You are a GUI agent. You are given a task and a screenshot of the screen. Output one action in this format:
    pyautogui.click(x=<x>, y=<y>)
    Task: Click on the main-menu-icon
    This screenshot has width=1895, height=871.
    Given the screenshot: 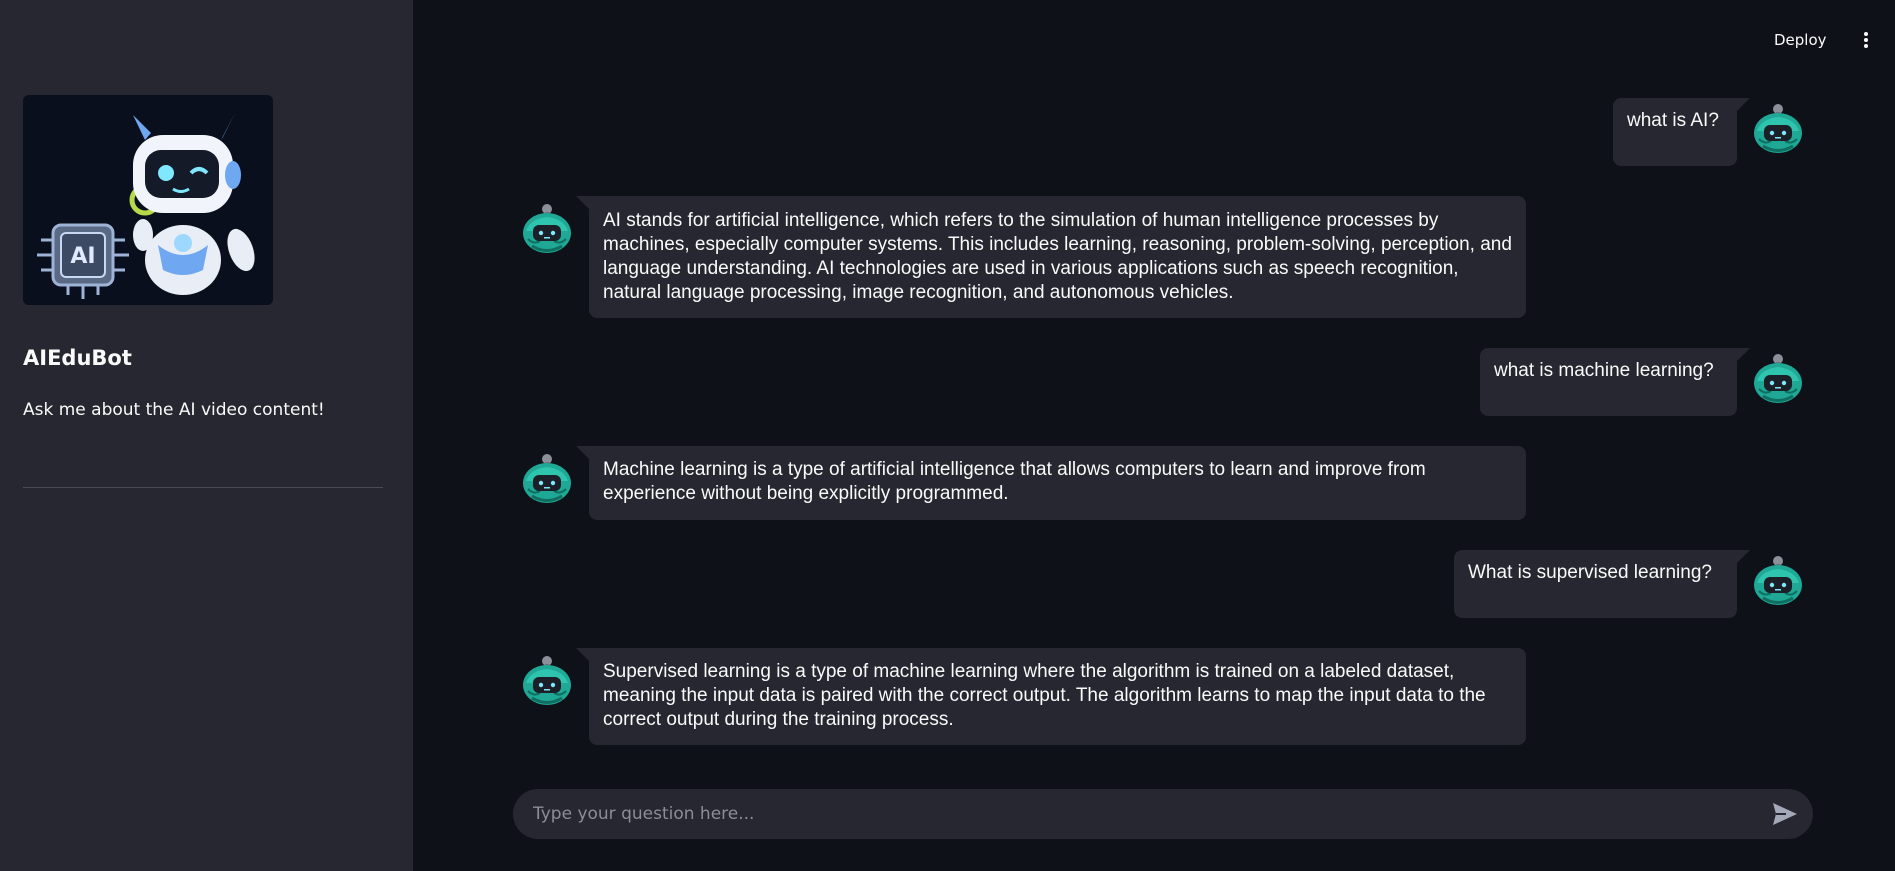 What is the action you would take?
    pyautogui.click(x=1866, y=40)
    